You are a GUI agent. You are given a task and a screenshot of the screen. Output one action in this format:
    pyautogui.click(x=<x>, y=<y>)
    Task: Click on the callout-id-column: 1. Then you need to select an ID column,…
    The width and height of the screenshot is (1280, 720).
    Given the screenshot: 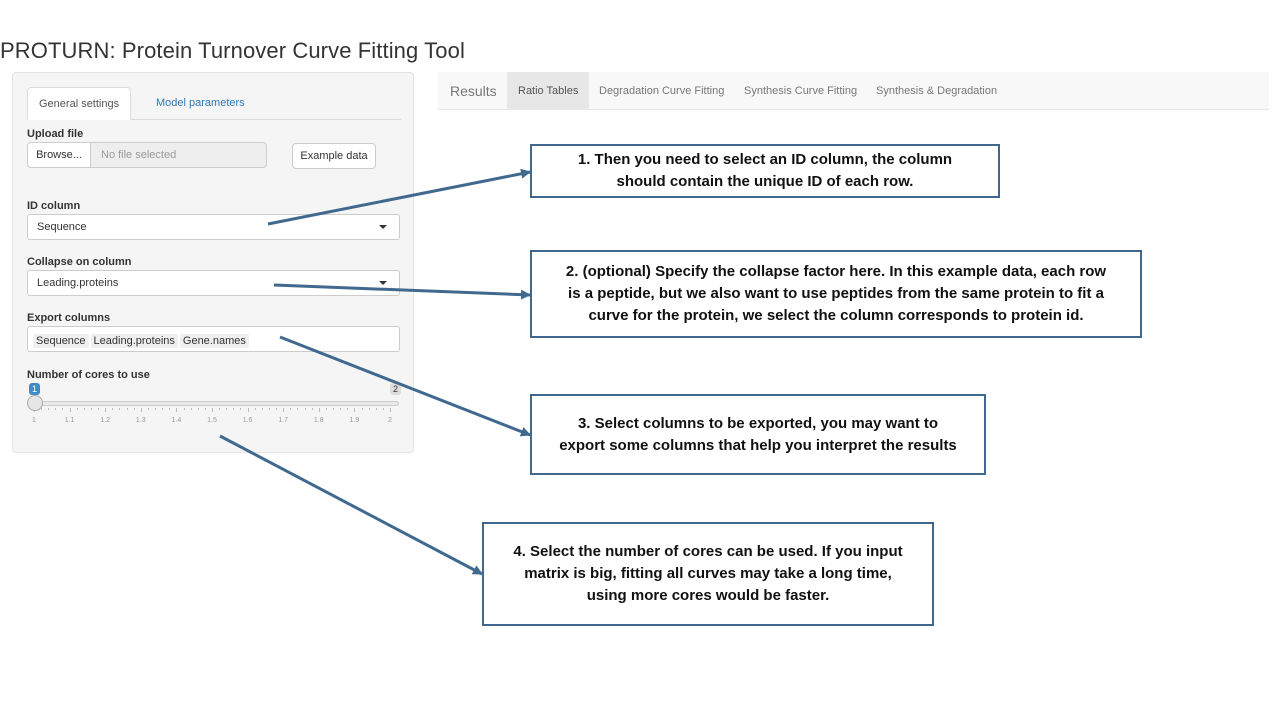 What is the action you would take?
    pyautogui.click(x=765, y=171)
    